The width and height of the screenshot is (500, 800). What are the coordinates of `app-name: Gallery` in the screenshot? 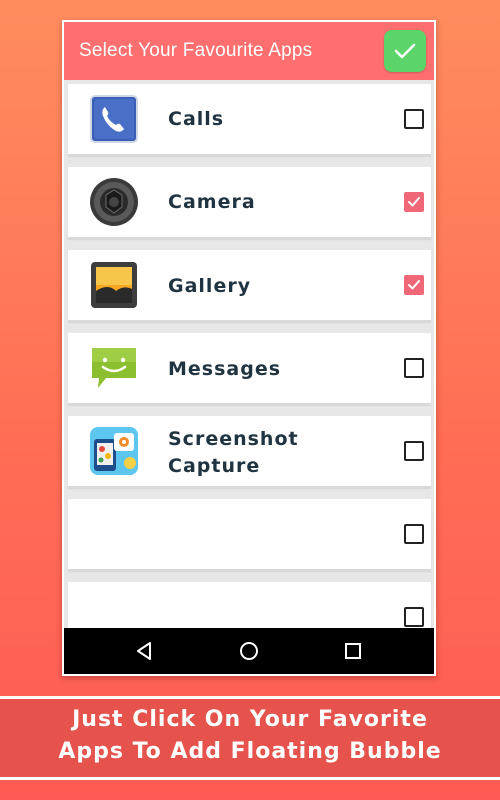 It's located at (210, 286).